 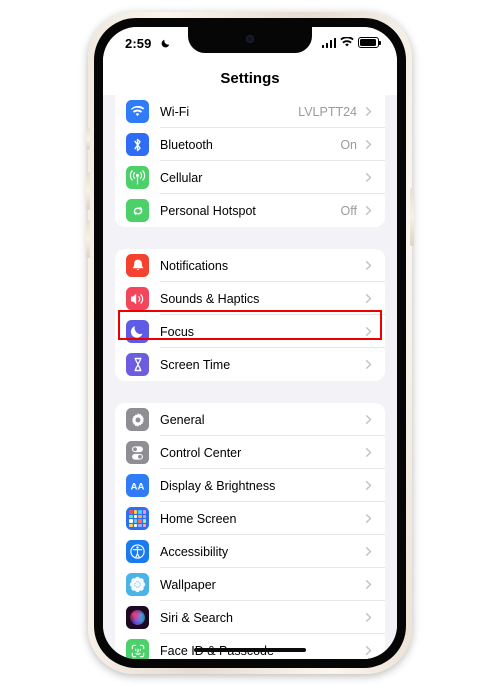 What do you see at coordinates (250, 111) in the screenshot?
I see `settings-row-wifi: Wi-Fi LVLPTT24` at bounding box center [250, 111].